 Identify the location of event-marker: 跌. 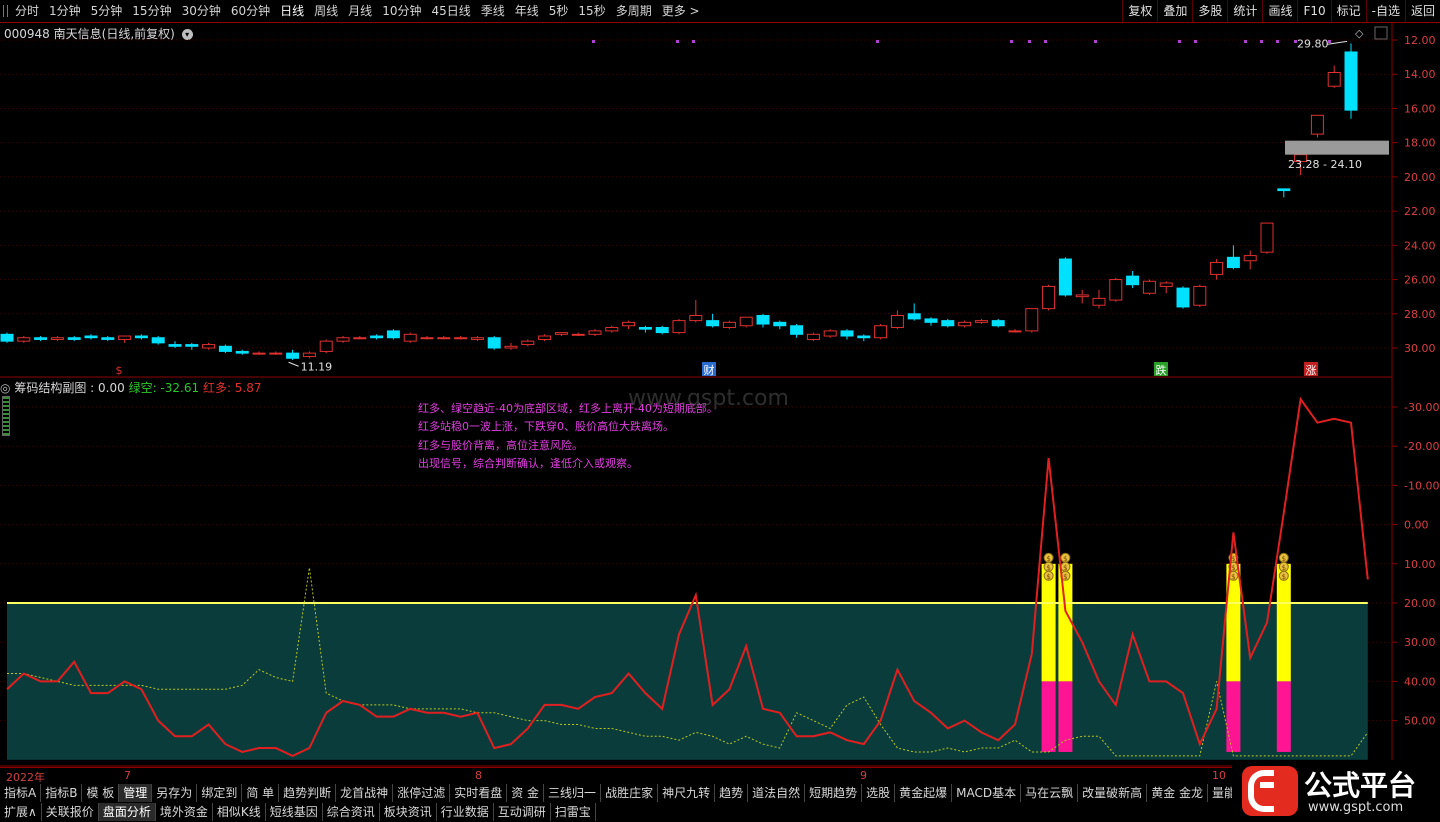
(1161, 370).